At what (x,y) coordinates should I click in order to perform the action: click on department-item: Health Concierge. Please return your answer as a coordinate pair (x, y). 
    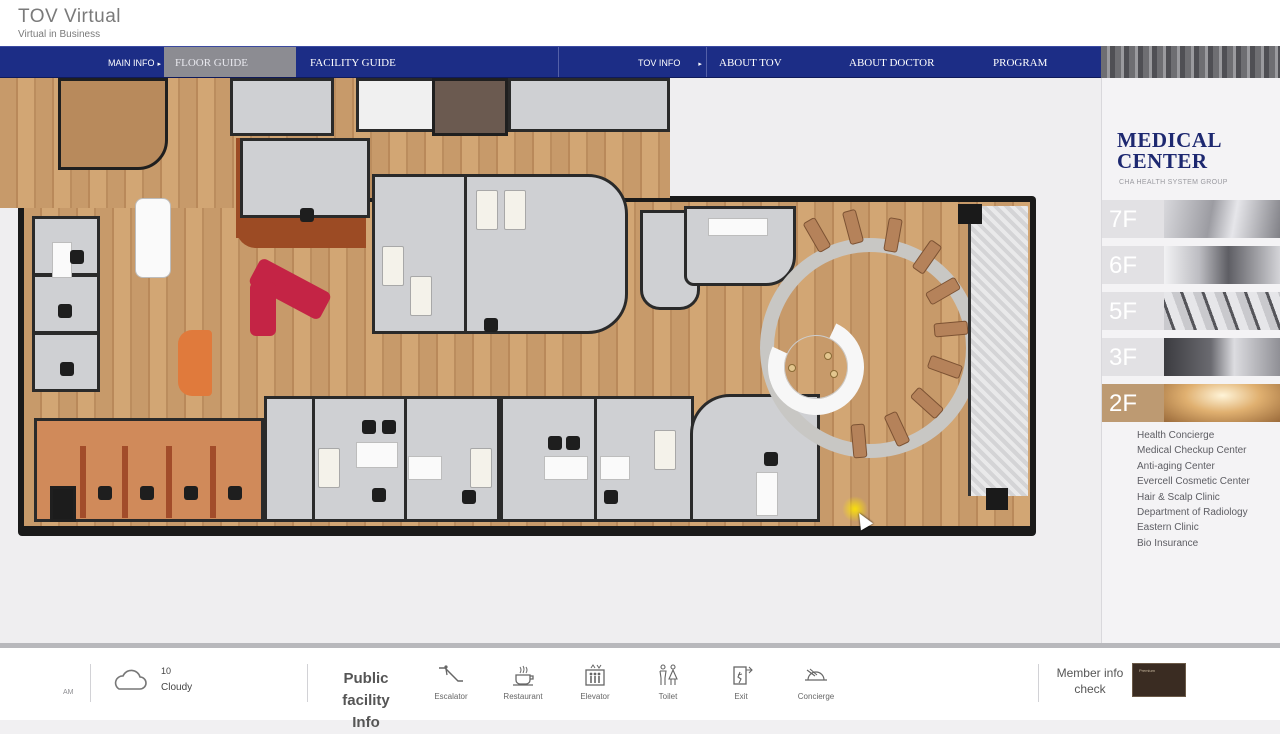
    Looking at the image, I should click on (1193, 435).